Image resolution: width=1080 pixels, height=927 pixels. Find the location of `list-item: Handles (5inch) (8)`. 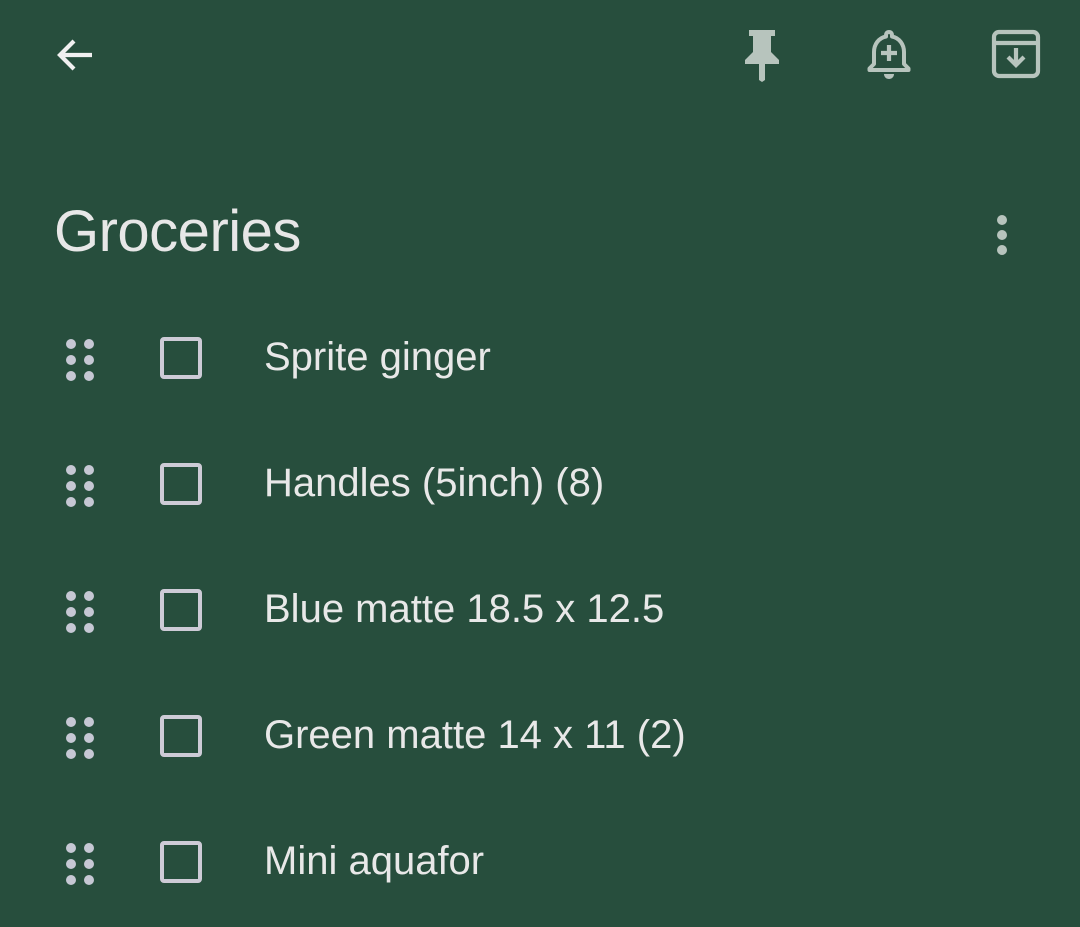

list-item: Handles (5inch) (8) is located at coordinates (540, 486).